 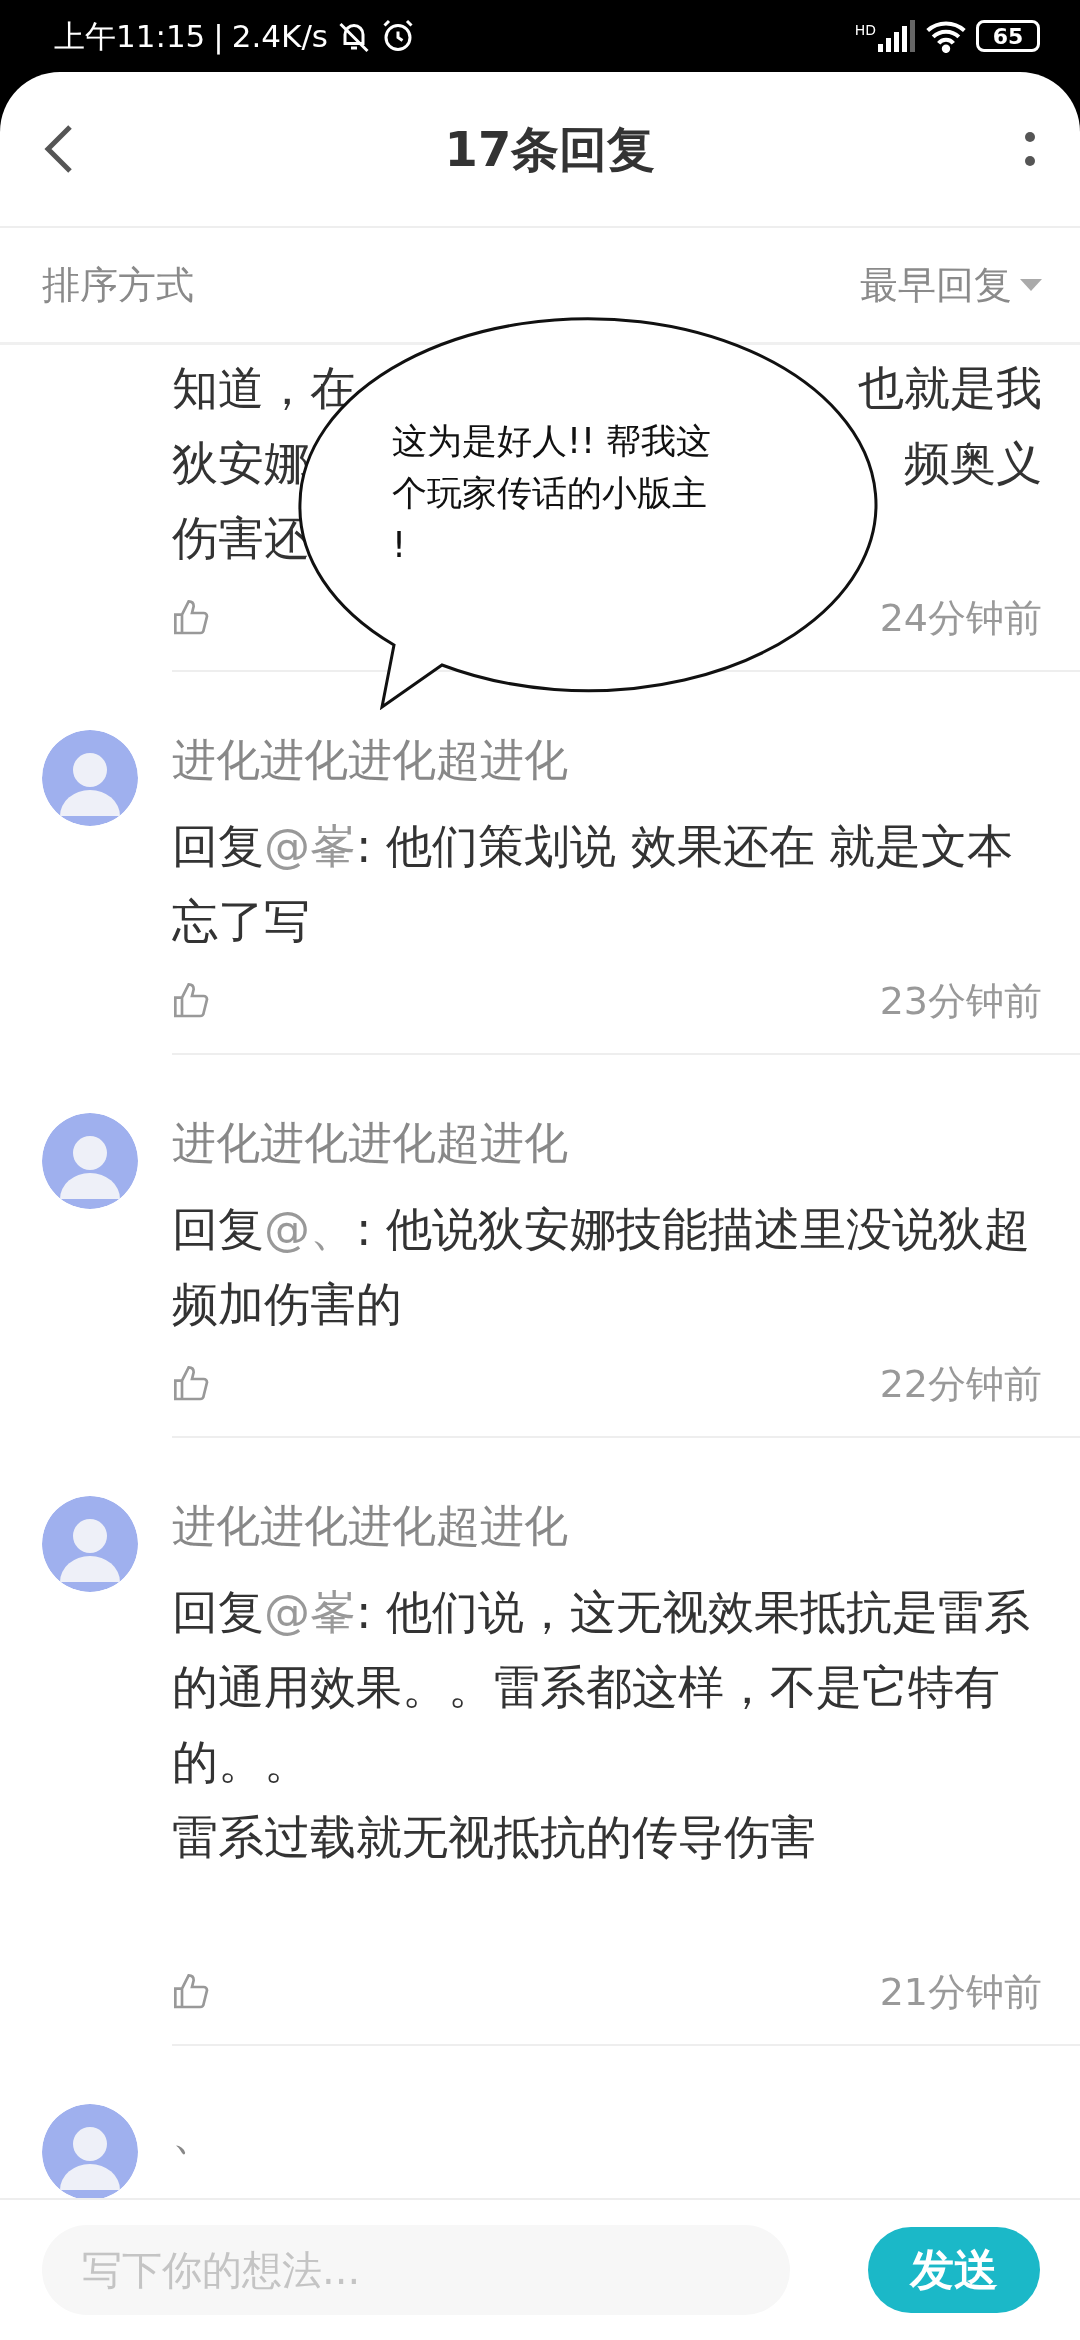 I want to click on author-name: 、, so click(x=194, y=2134).